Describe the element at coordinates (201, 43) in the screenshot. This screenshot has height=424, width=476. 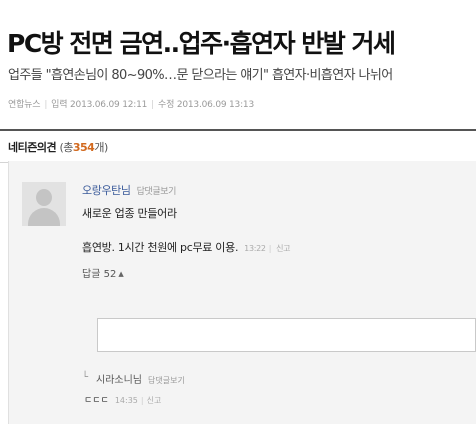
I see `article-headline: PC방 전면 금연..업주·흡연자 반발 거세` at that location.